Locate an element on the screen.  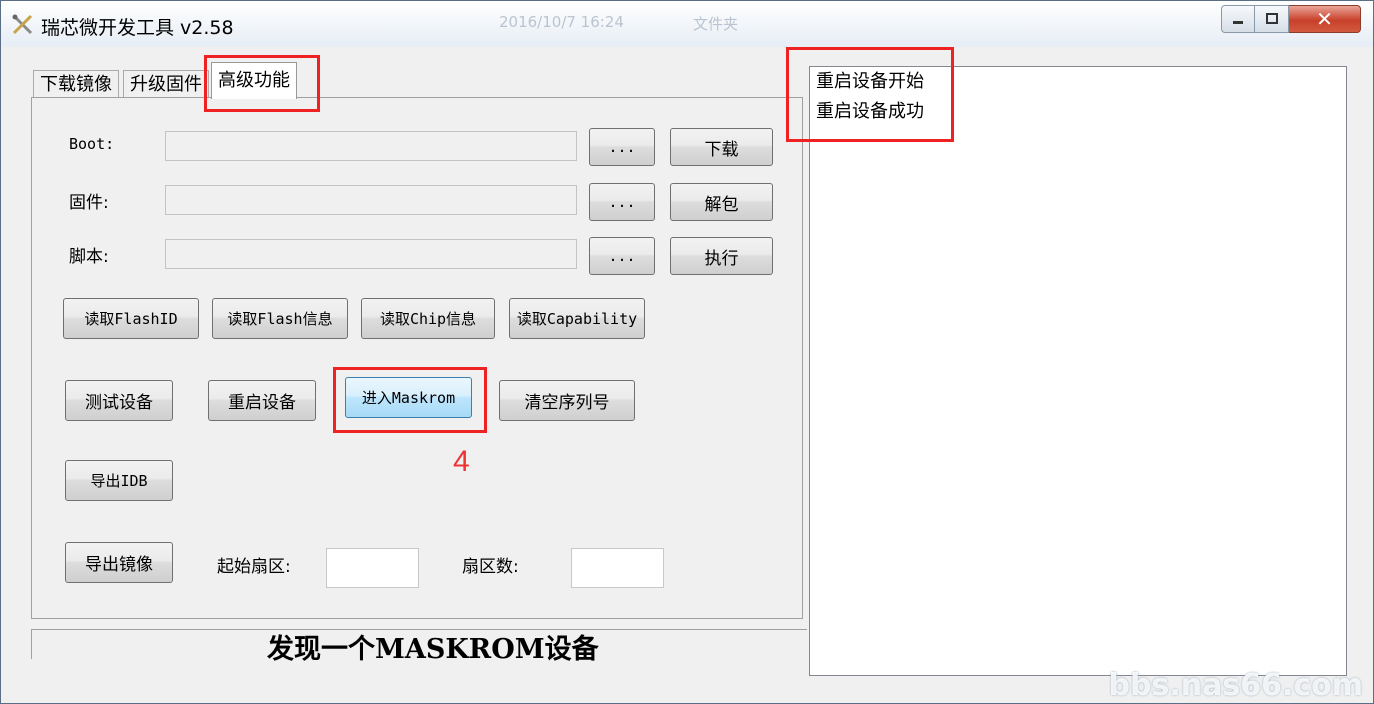
read-capability-button: 读取Capability is located at coordinates (577, 318).